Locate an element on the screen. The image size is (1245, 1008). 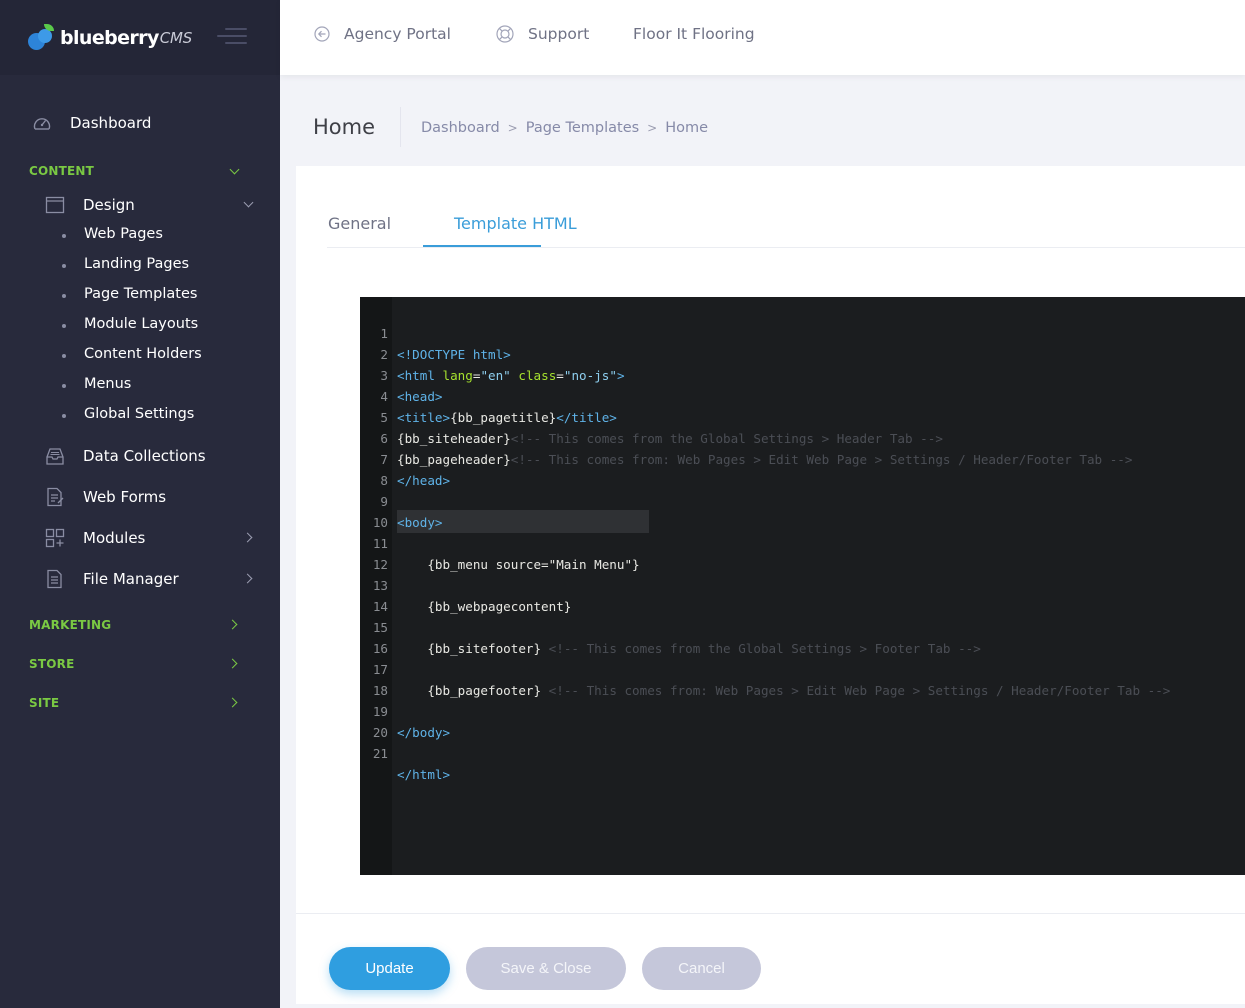
support-link: Support is located at coordinates (542, 34).